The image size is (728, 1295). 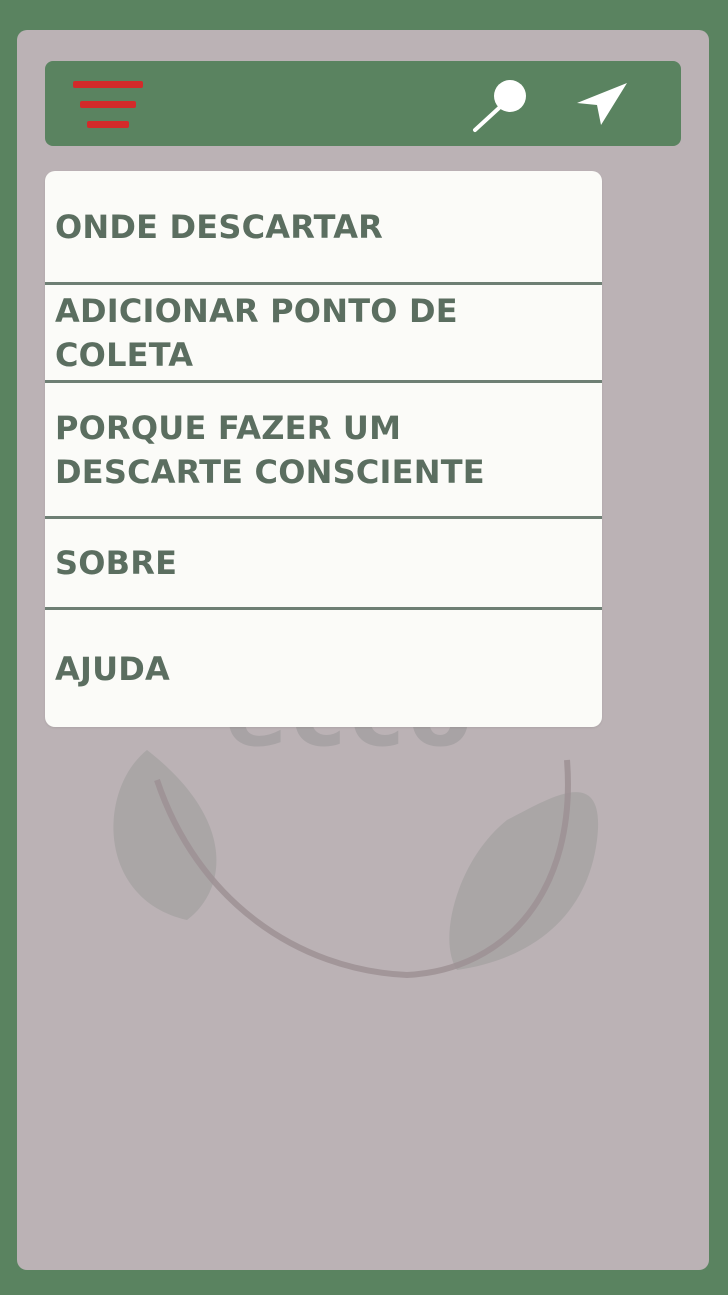 I want to click on menu-item-sobre: SOBRE, so click(x=323, y=563).